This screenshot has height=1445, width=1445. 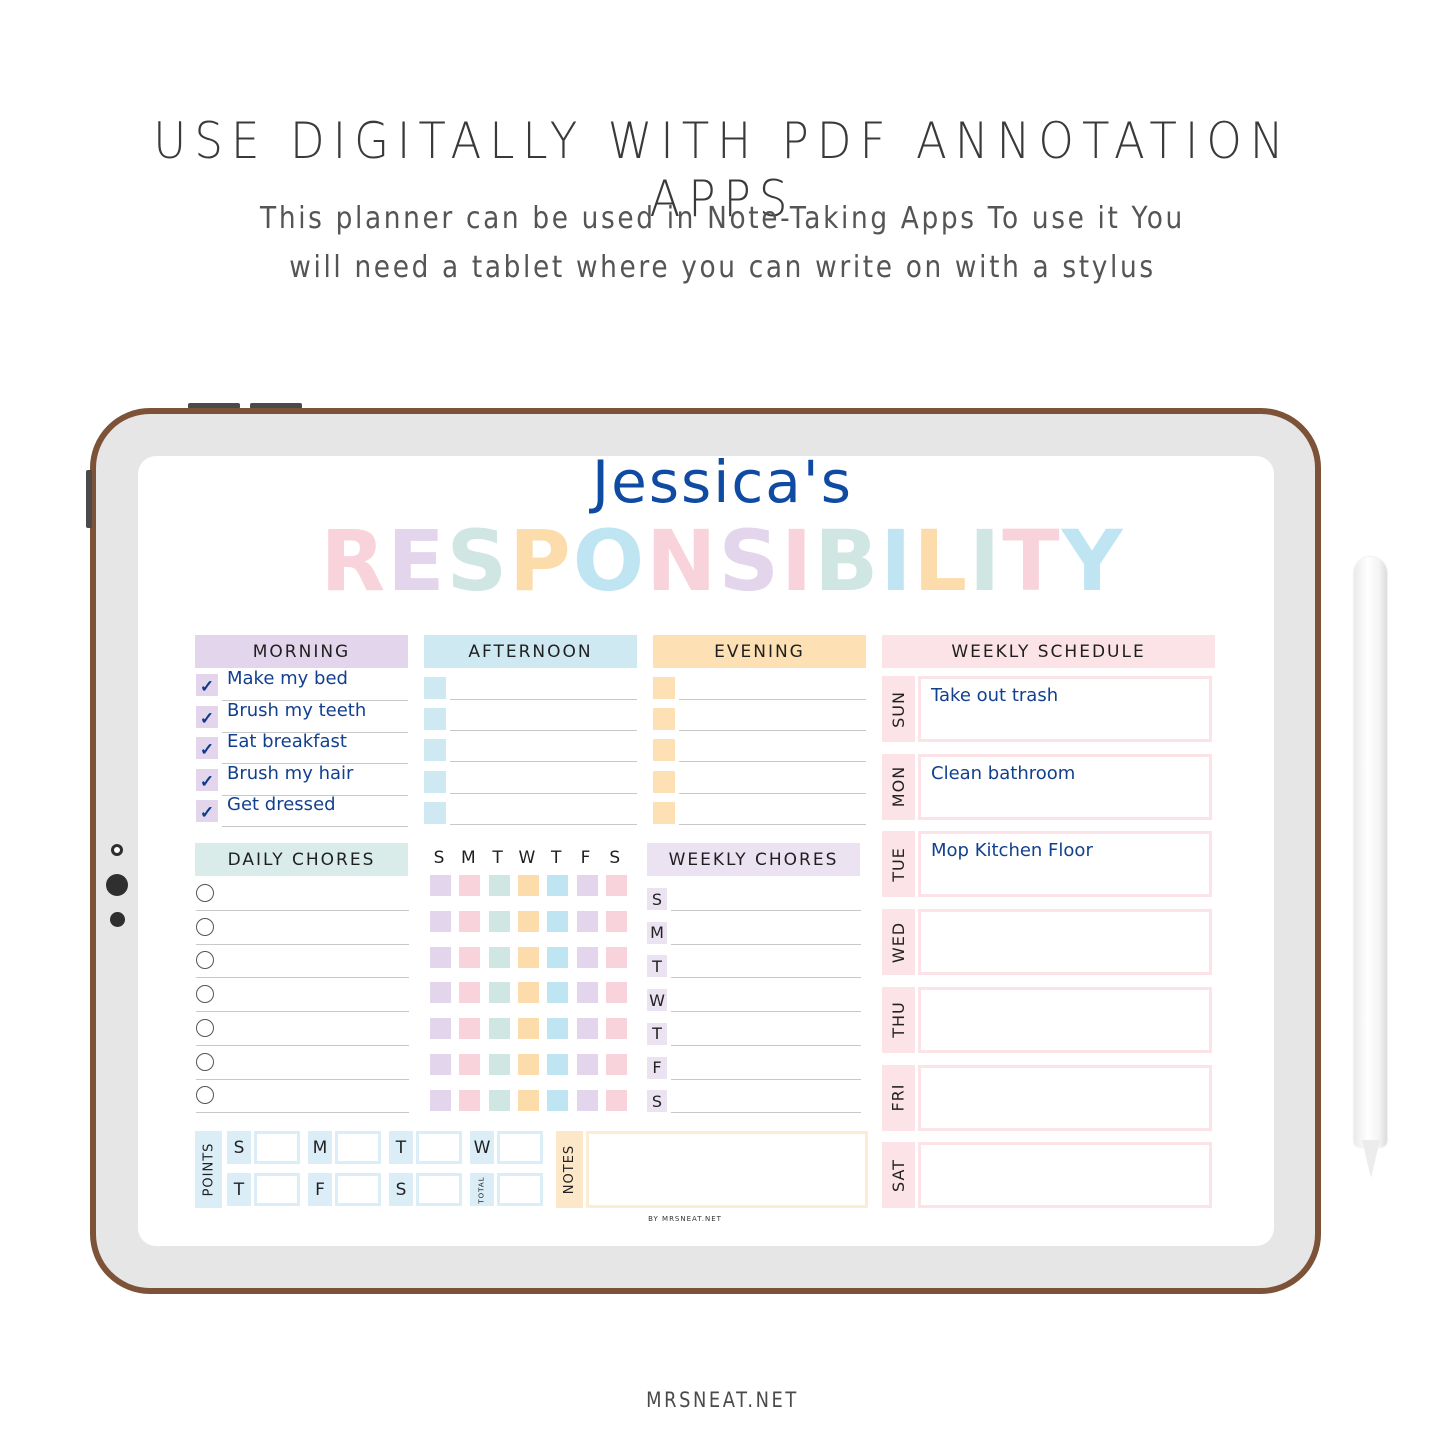 I want to click on morning-task-text: Brush my teeth, so click(x=296, y=710).